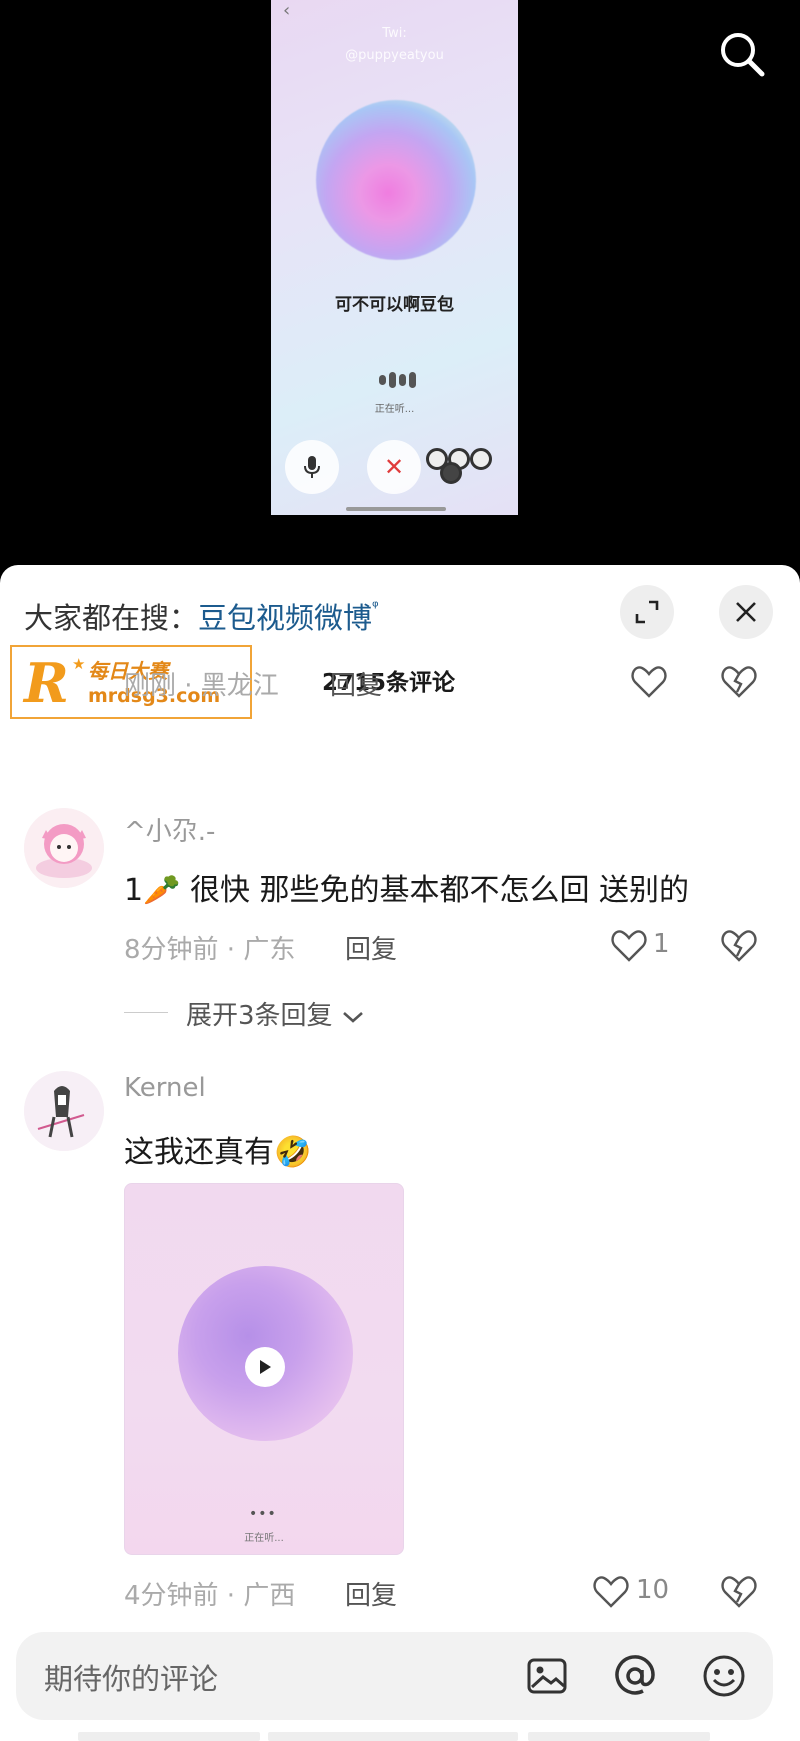 This screenshot has width=800, height=1741. Describe the element at coordinates (218, 1152) in the screenshot. I see `comment-content: 这我还真有🤣` at that location.